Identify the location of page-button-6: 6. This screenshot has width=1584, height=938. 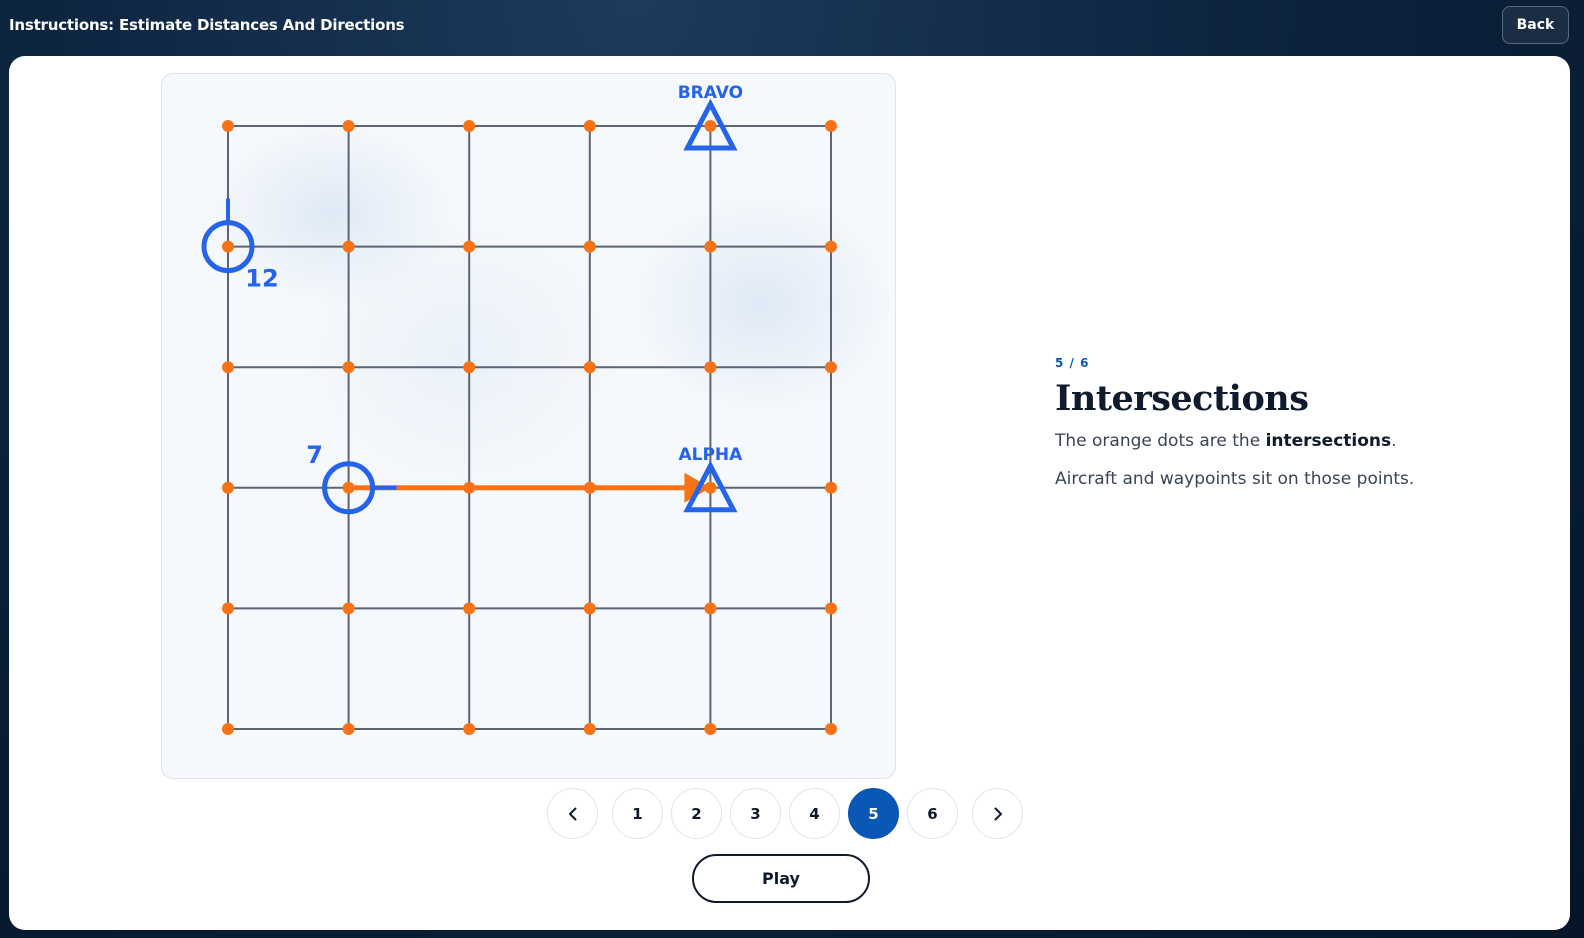
(932, 813).